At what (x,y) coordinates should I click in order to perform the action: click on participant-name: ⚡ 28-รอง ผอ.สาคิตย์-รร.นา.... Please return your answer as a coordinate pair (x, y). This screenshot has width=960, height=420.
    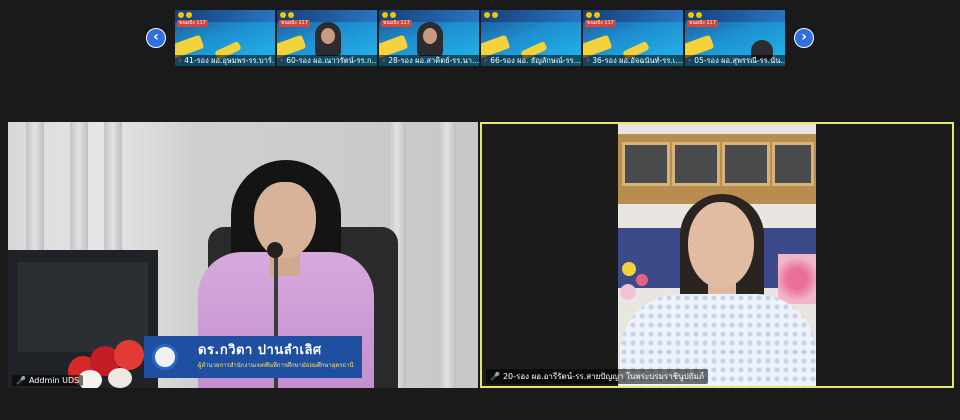
    Looking at the image, I should click on (429, 60).